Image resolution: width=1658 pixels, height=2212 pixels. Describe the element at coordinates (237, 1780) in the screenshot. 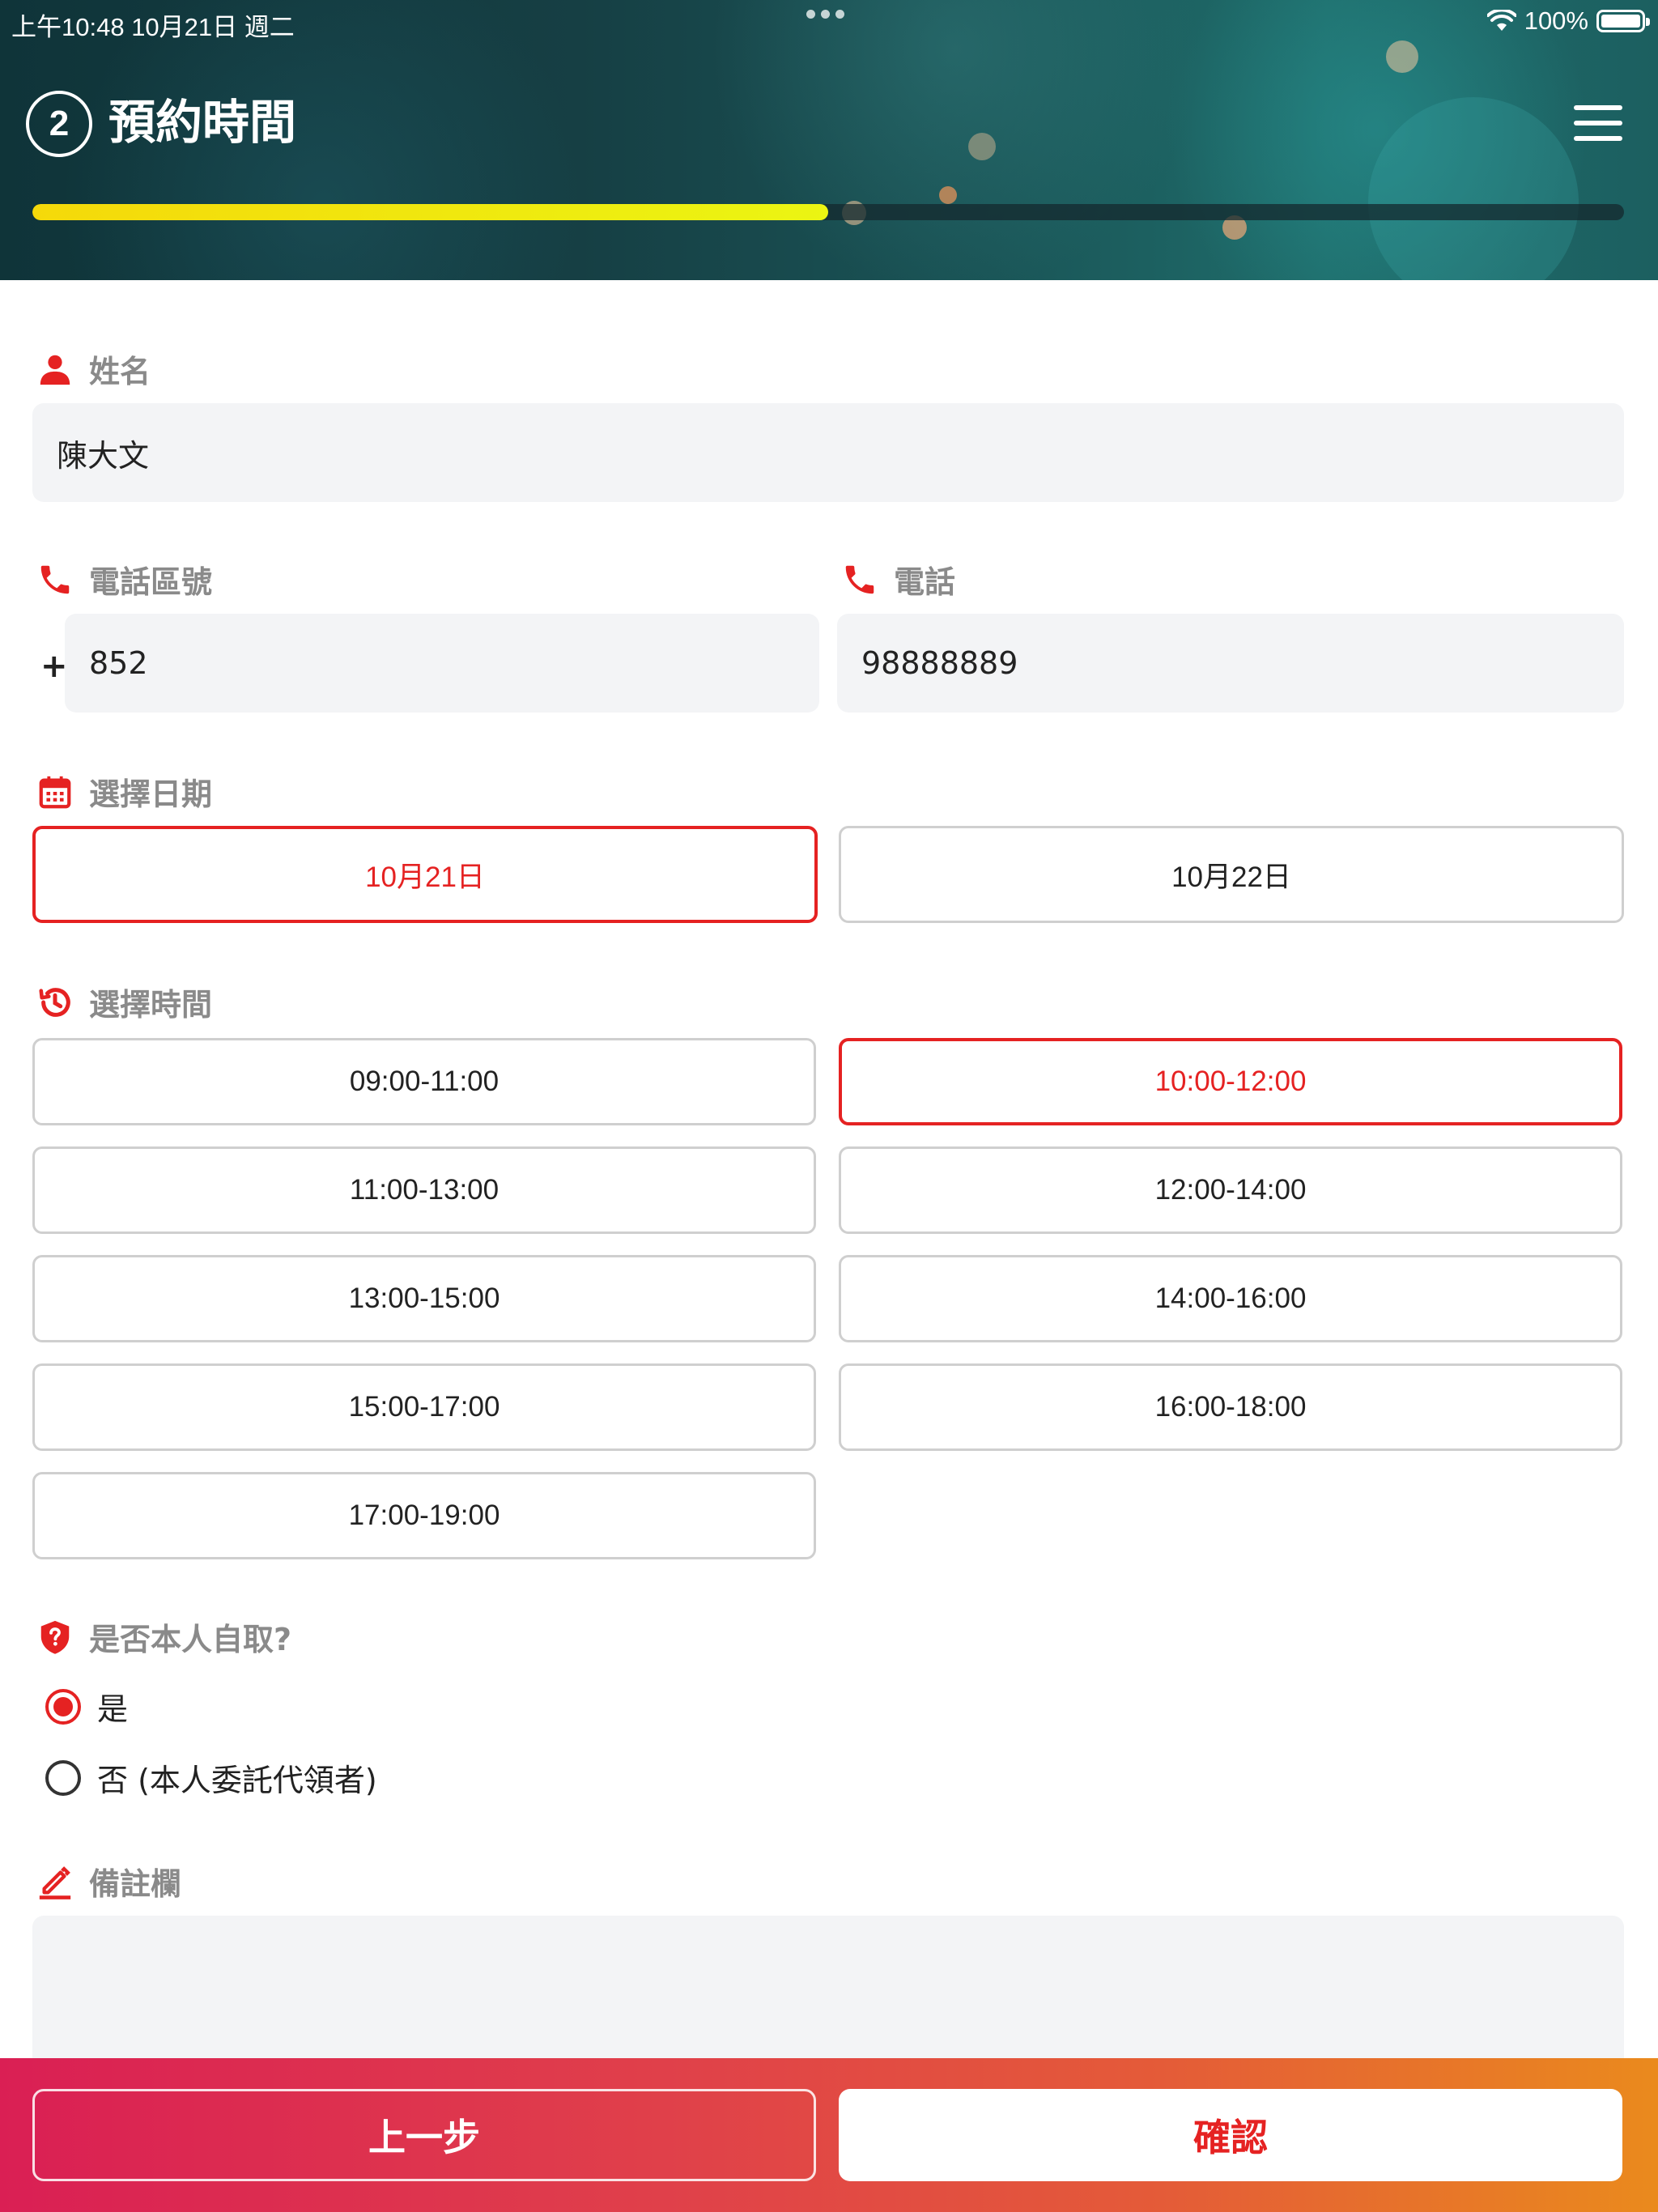

I see `pickup-option-label: 否 (本人委託代領者)` at that location.